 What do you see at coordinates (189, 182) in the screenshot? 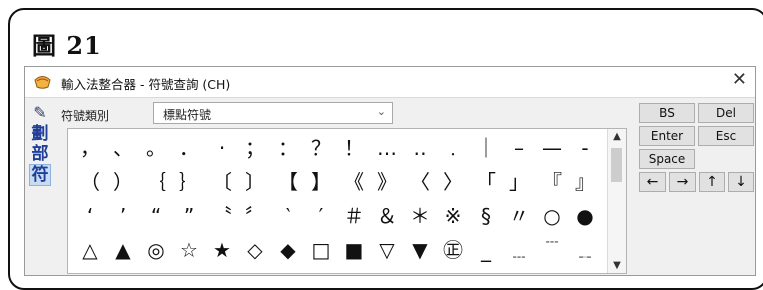
I see `symbol-cell: ｝` at bounding box center [189, 182].